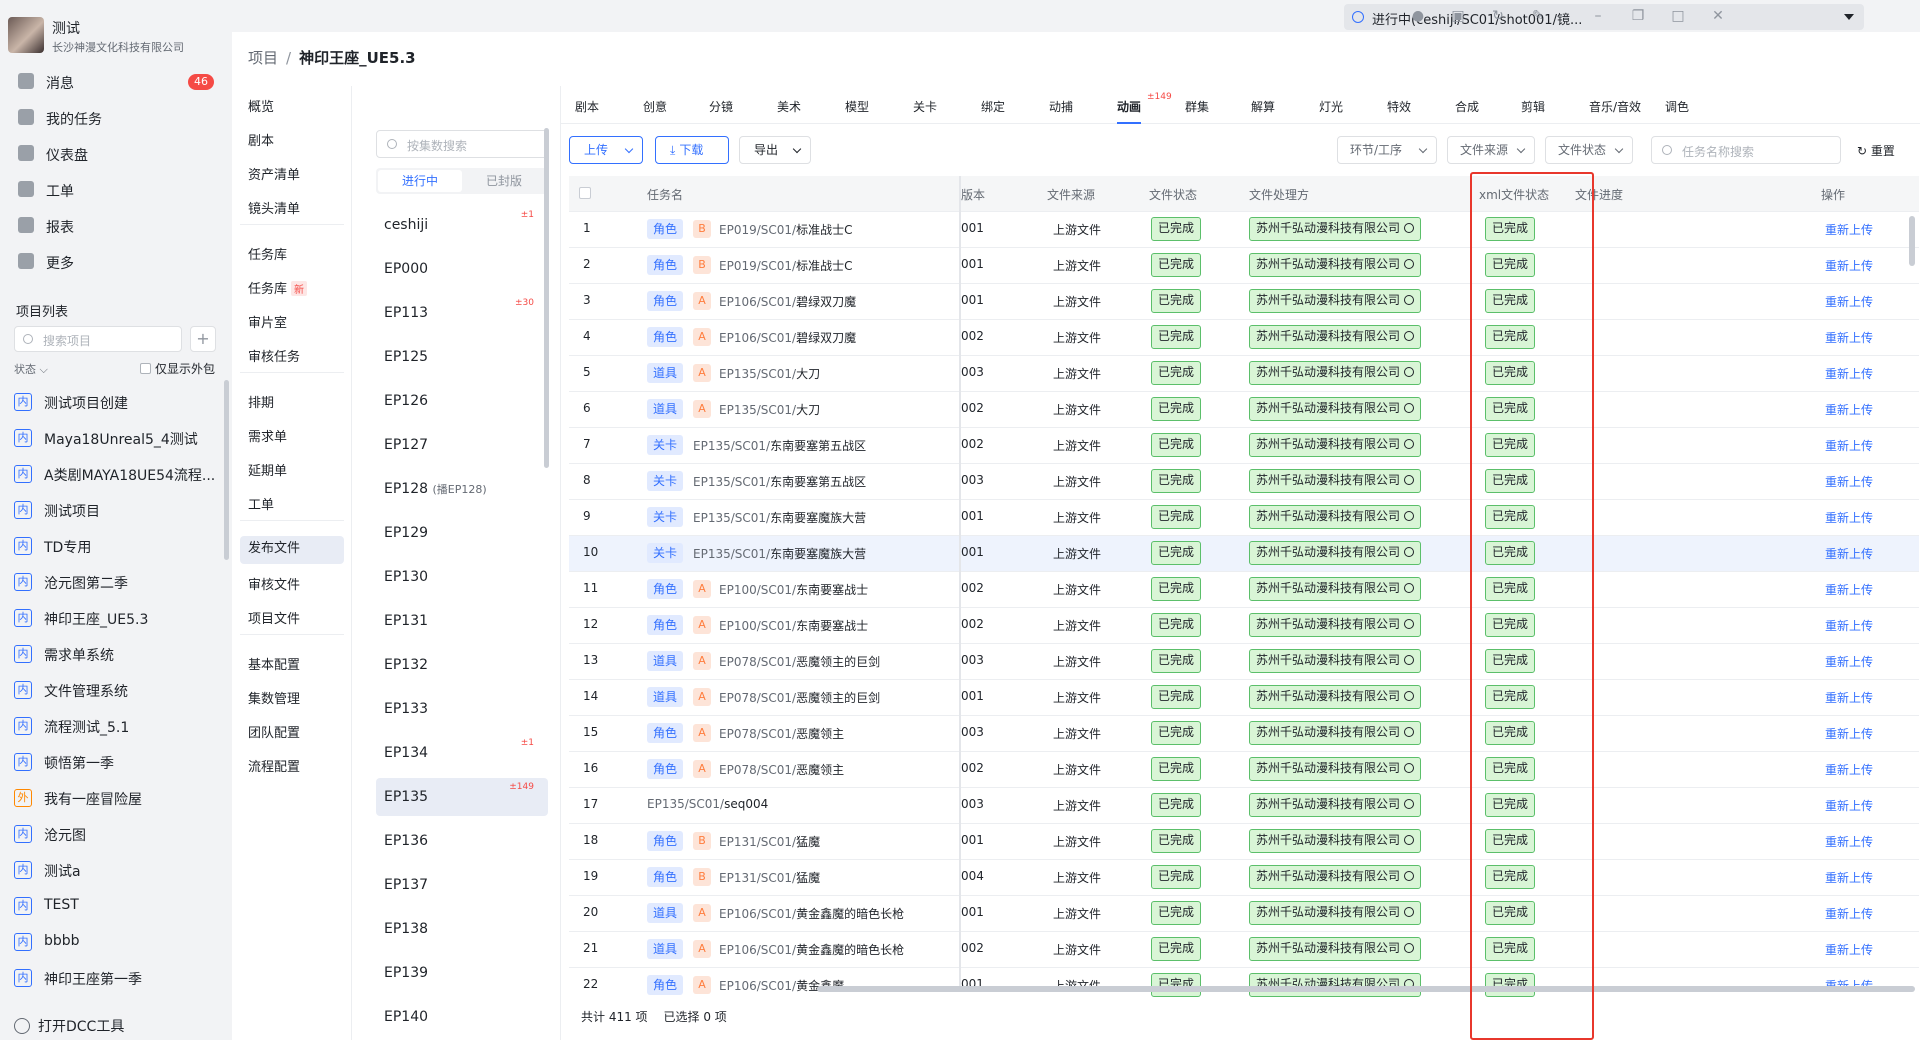  Describe the element at coordinates (115, 545) in the screenshot. I see `project-item: 内 TD专用` at that location.